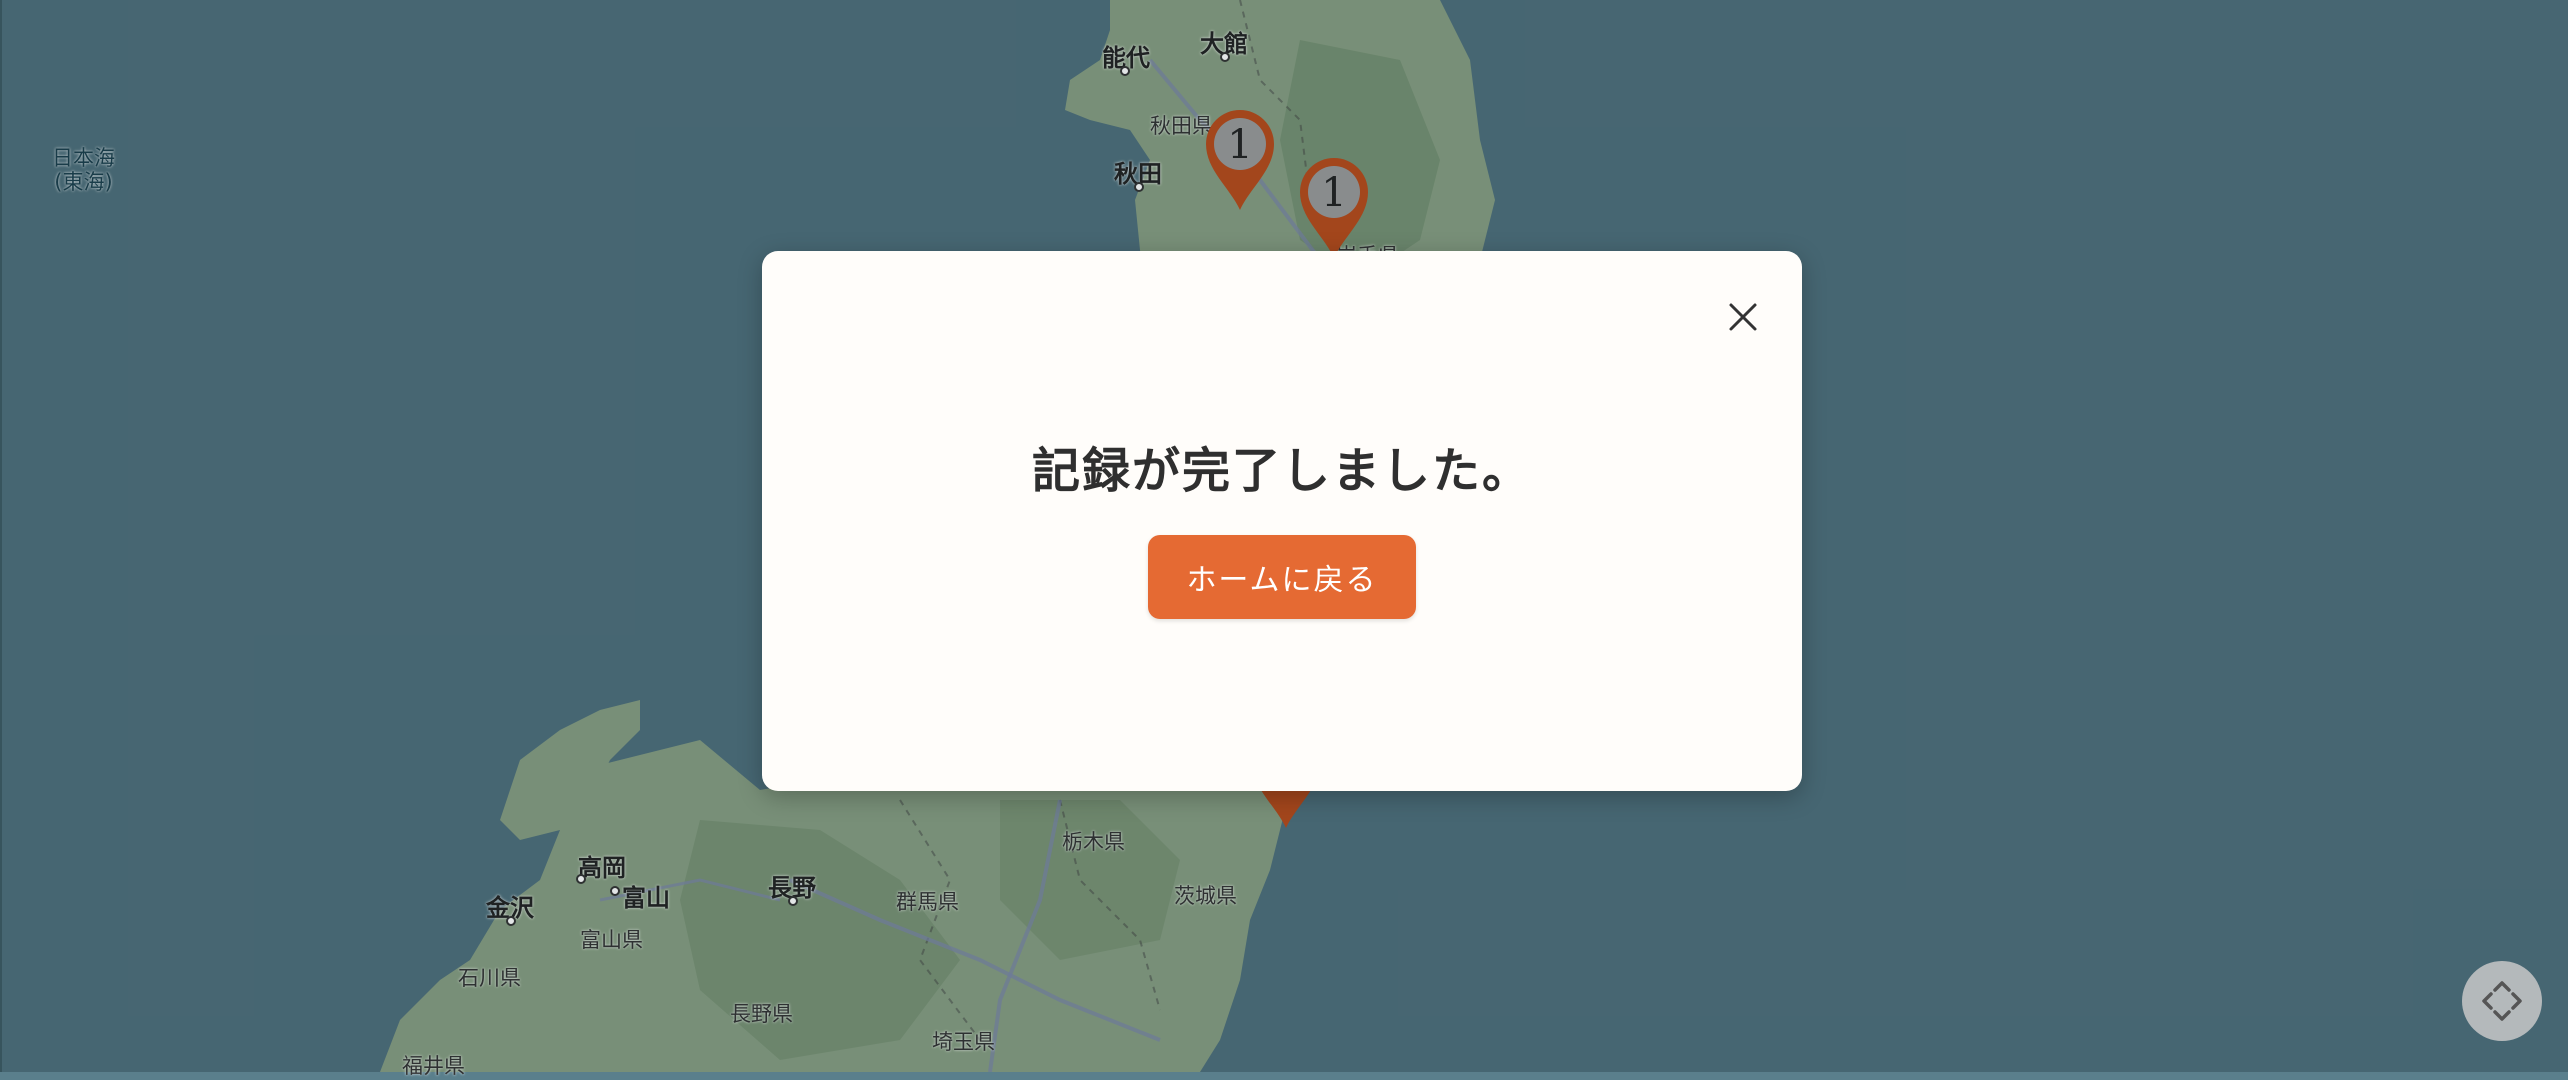 The image size is (2568, 1080). Describe the element at coordinates (1281, 471) in the screenshot. I see `dialog-title: 記録が完了しました。` at that location.